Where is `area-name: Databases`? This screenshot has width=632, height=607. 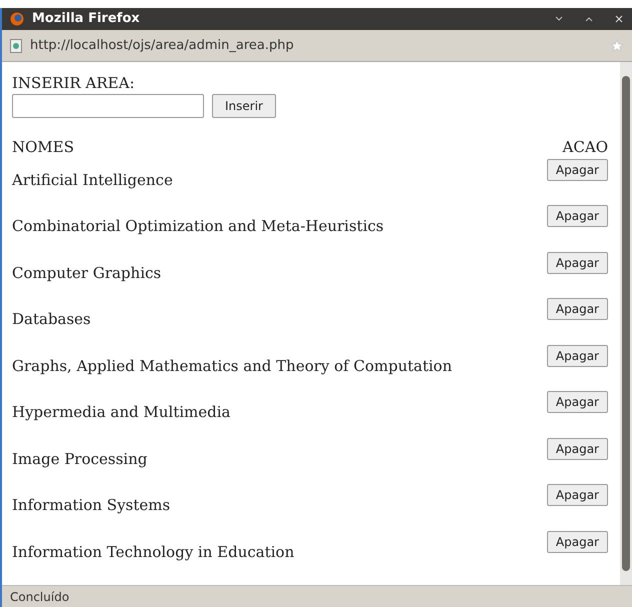
area-name: Databases is located at coordinates (51, 319).